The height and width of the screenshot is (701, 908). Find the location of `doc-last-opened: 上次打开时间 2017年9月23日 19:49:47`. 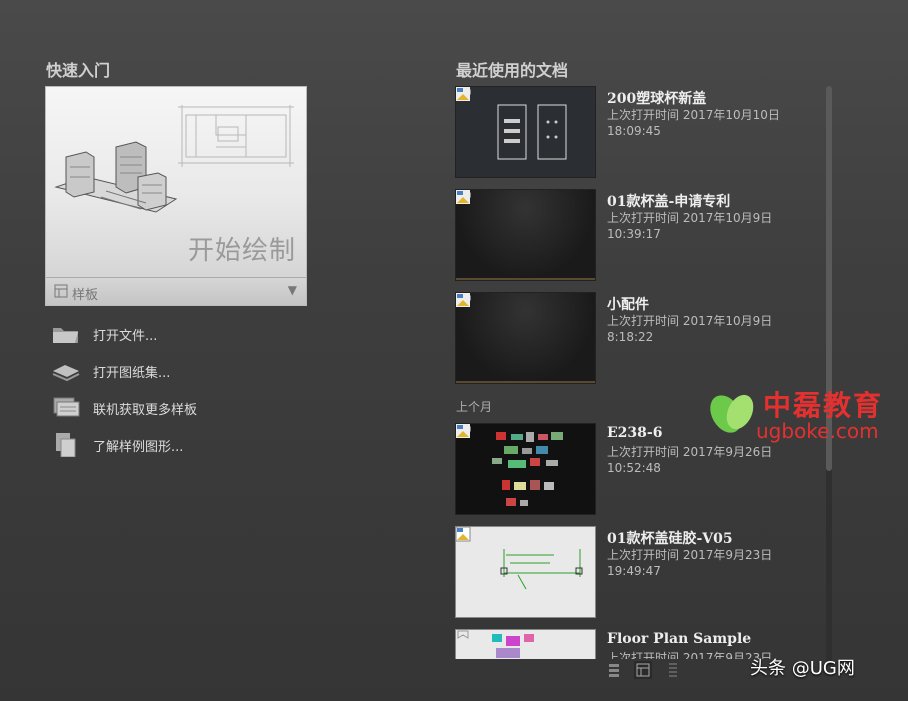

doc-last-opened: 上次打开时间 2017年9月23日 19:49:47 is located at coordinates (690, 563).